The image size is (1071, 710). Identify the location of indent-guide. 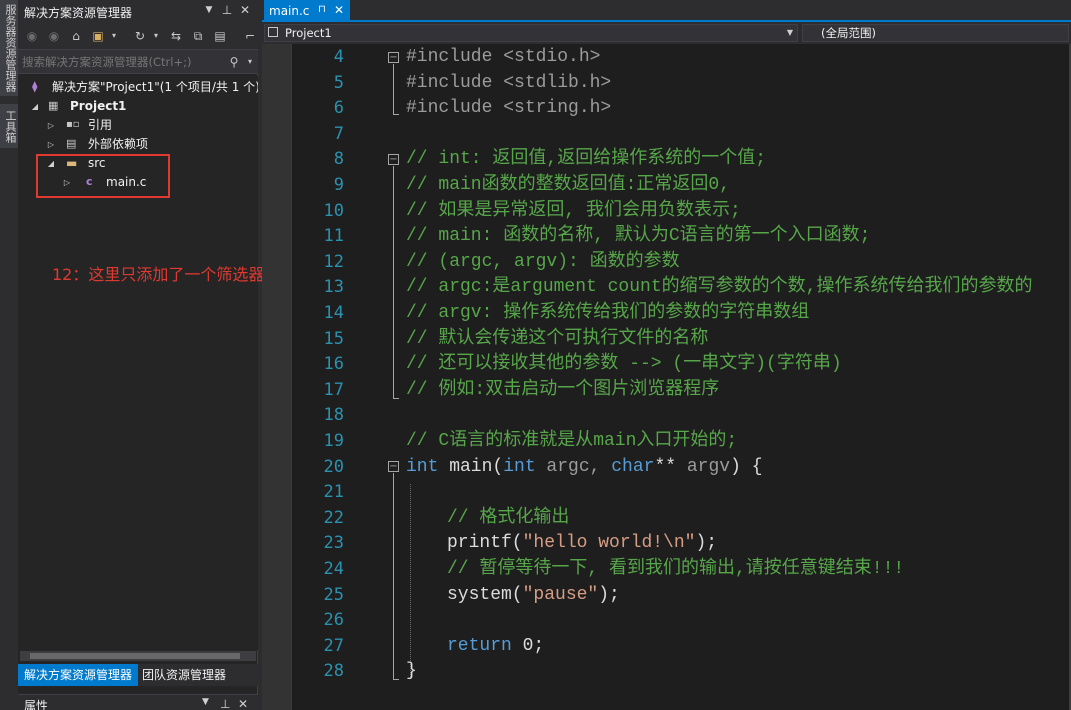
(410, 581).